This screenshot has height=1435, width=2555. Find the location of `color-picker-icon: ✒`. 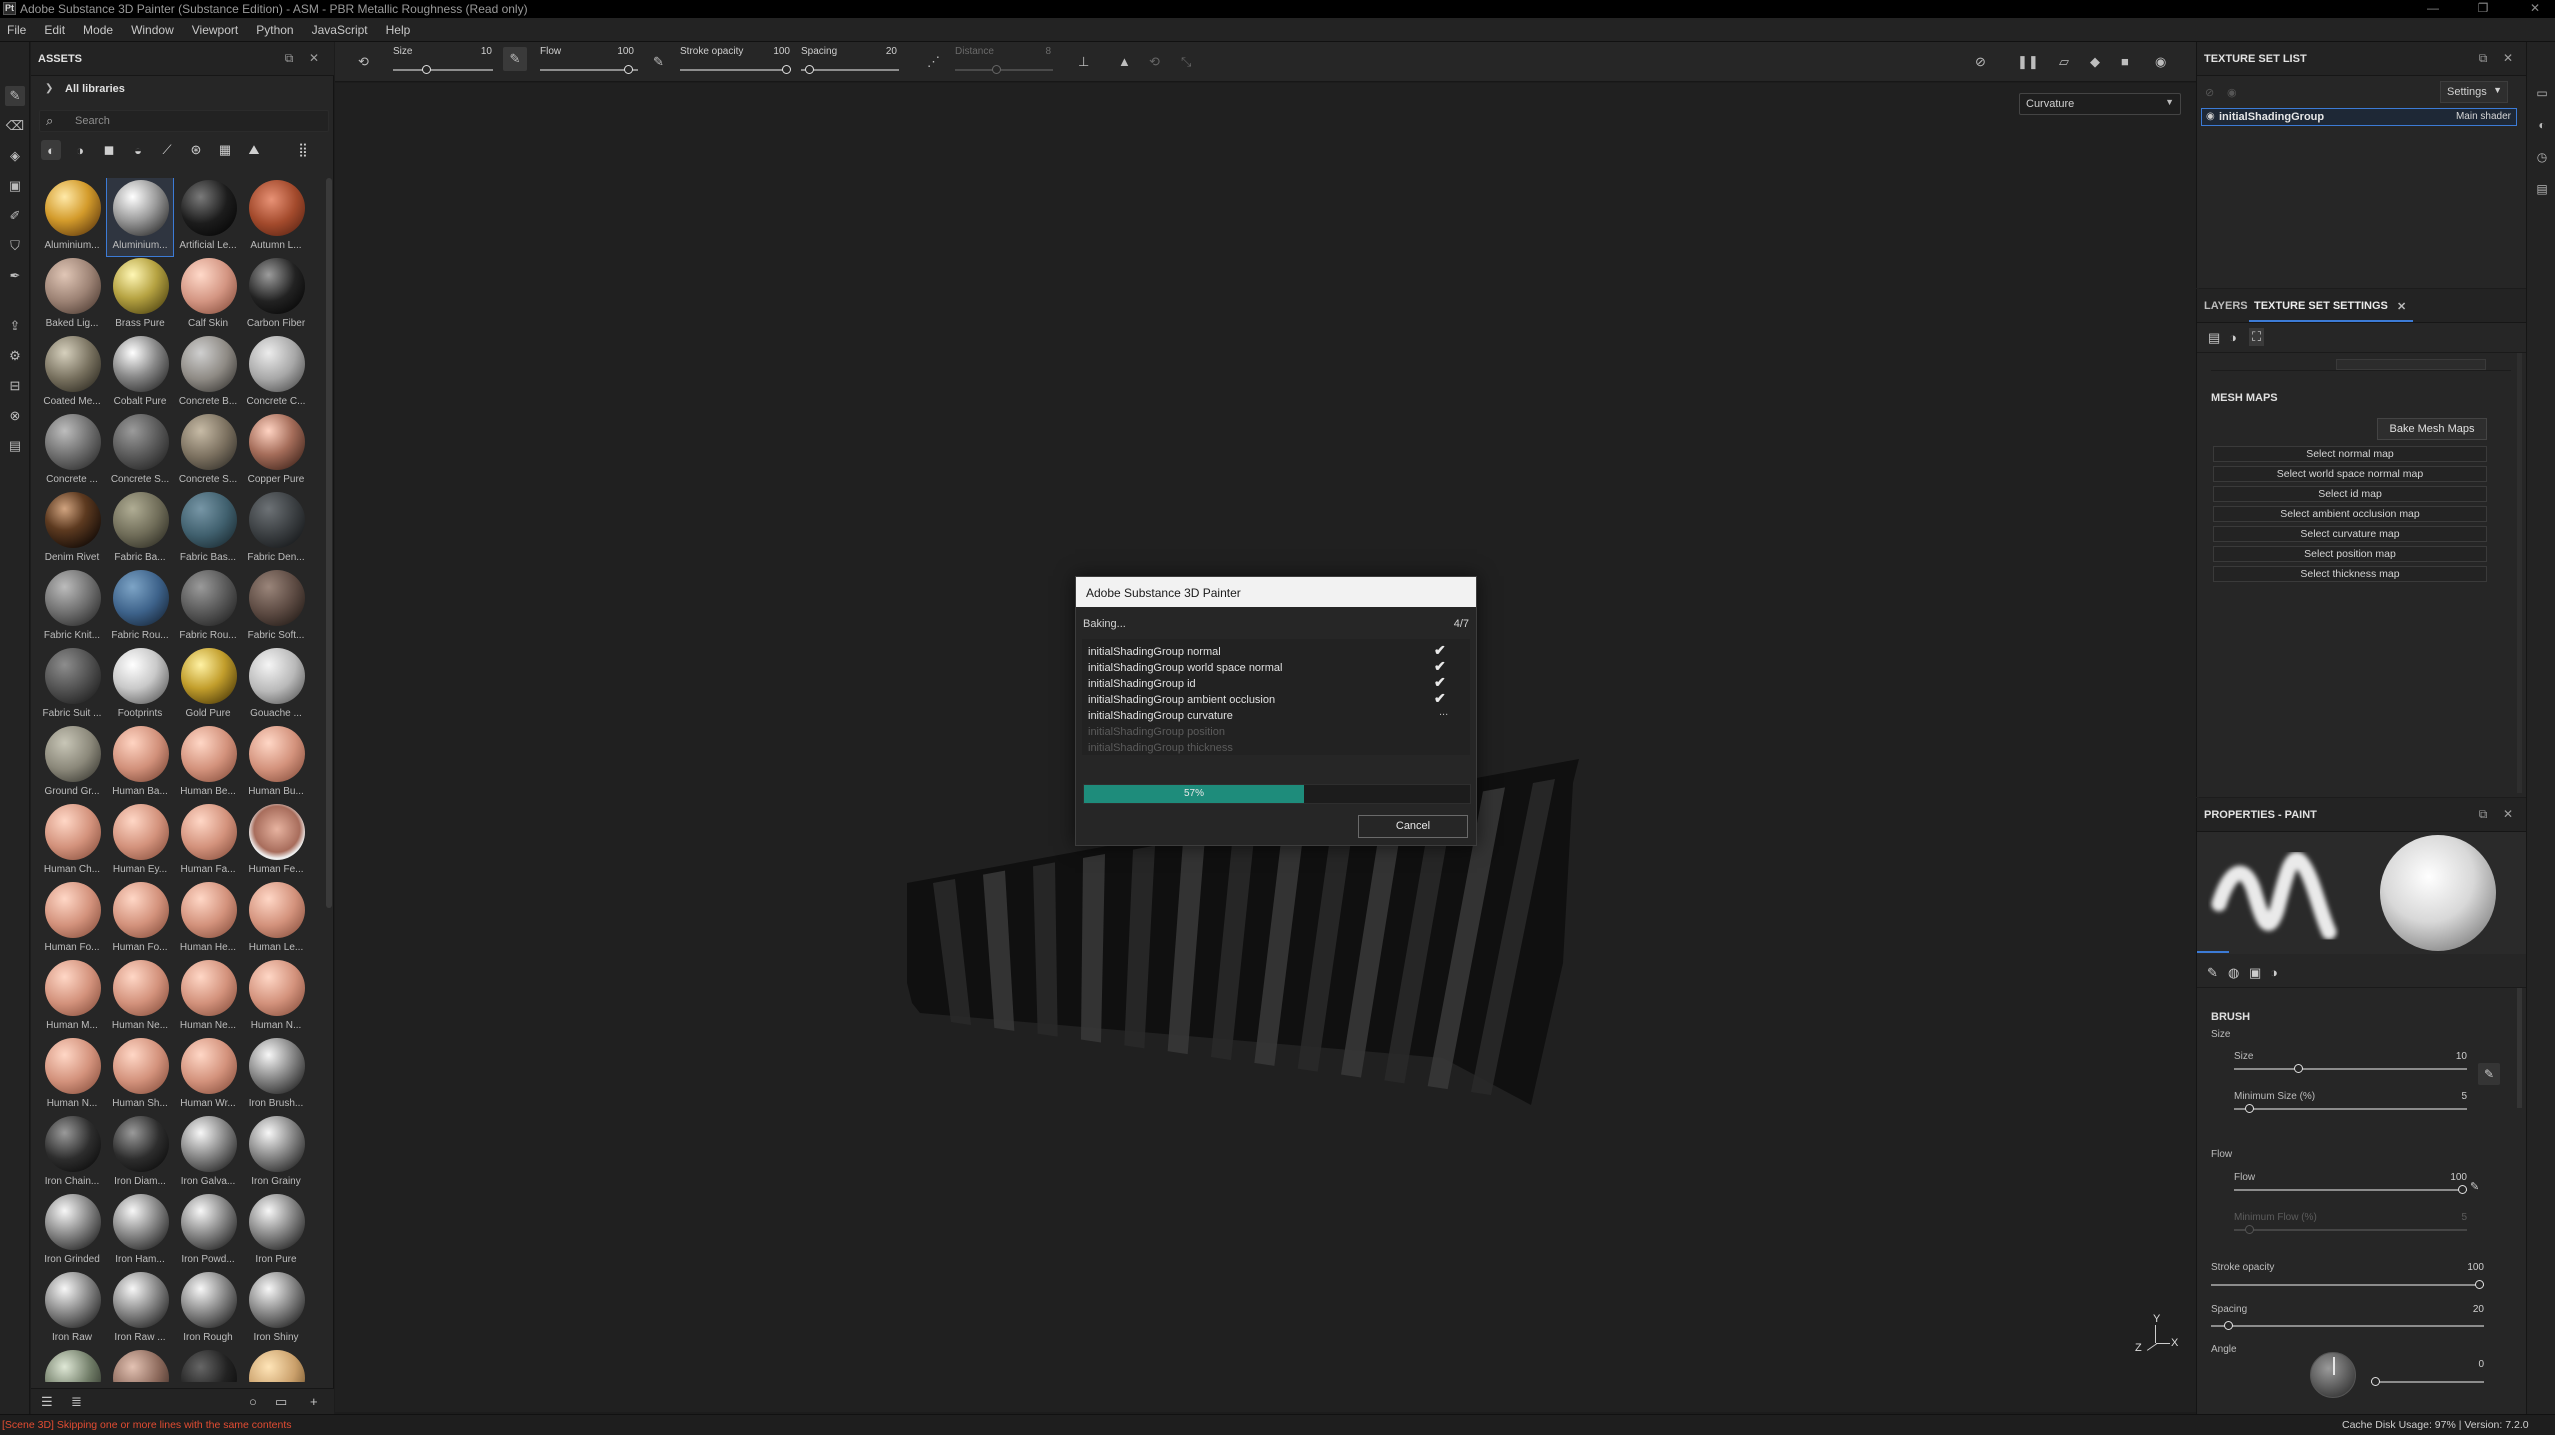

color-picker-icon: ✒ is located at coordinates (15, 276).